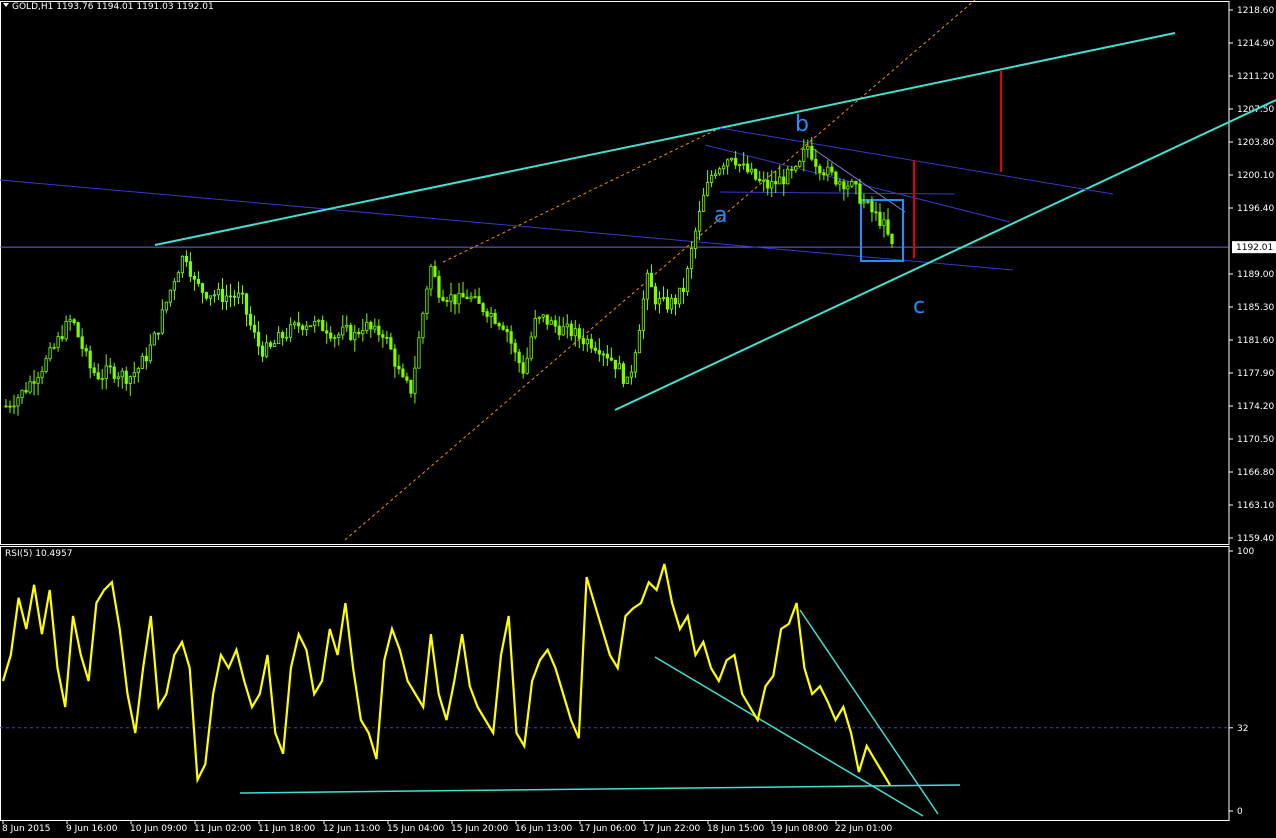 This screenshot has width=1276, height=838. What do you see at coordinates (799, 829) in the screenshot?
I see `time-tick-label: 19 Jun 08:00` at bounding box center [799, 829].